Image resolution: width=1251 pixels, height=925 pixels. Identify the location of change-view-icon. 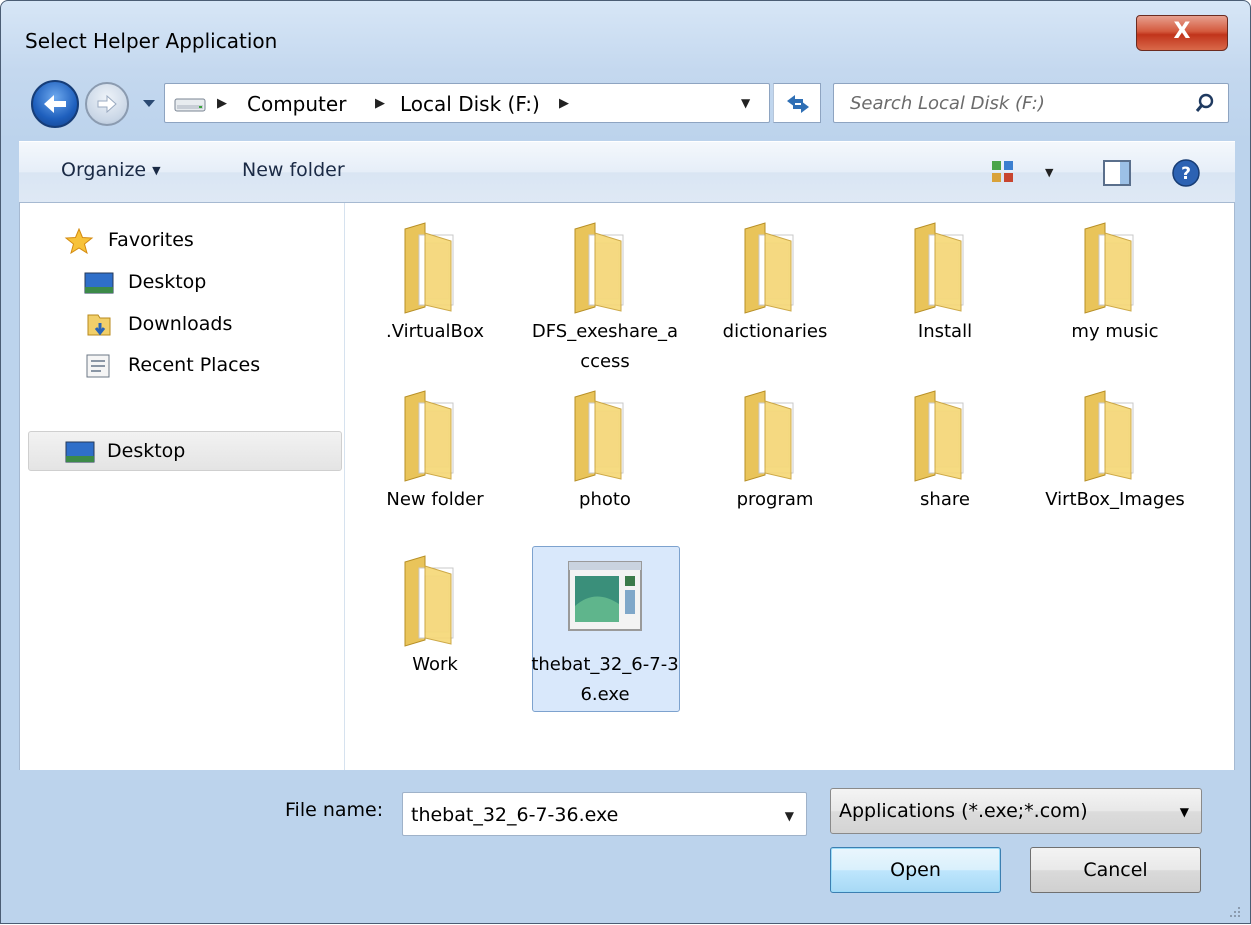
(1003, 172).